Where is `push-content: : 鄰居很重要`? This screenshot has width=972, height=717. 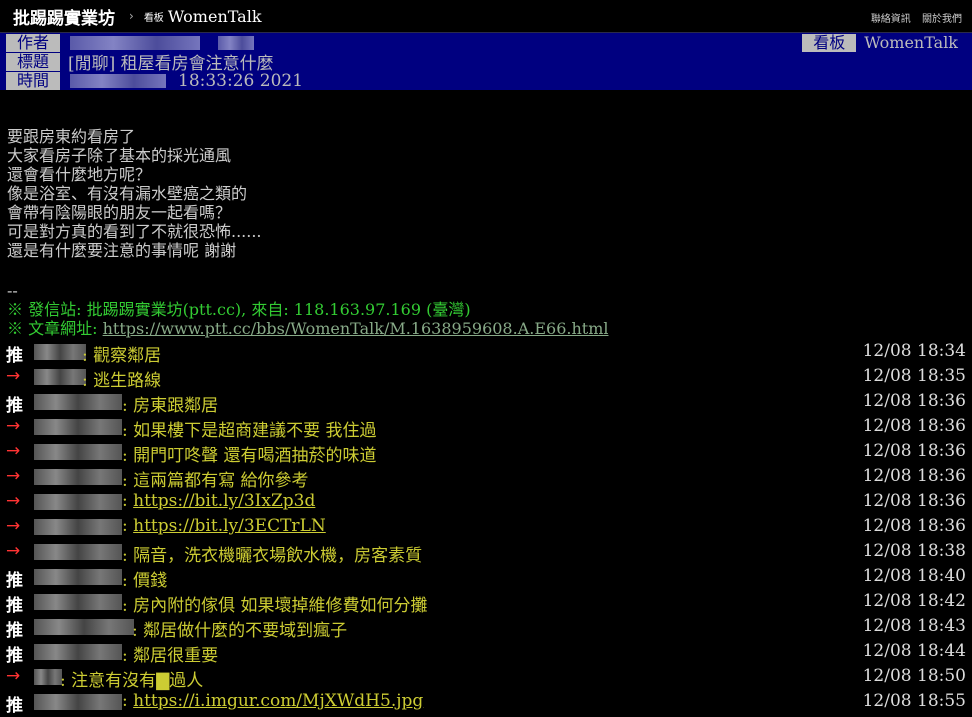
push-content: : 鄰居很重要 is located at coordinates (170, 656).